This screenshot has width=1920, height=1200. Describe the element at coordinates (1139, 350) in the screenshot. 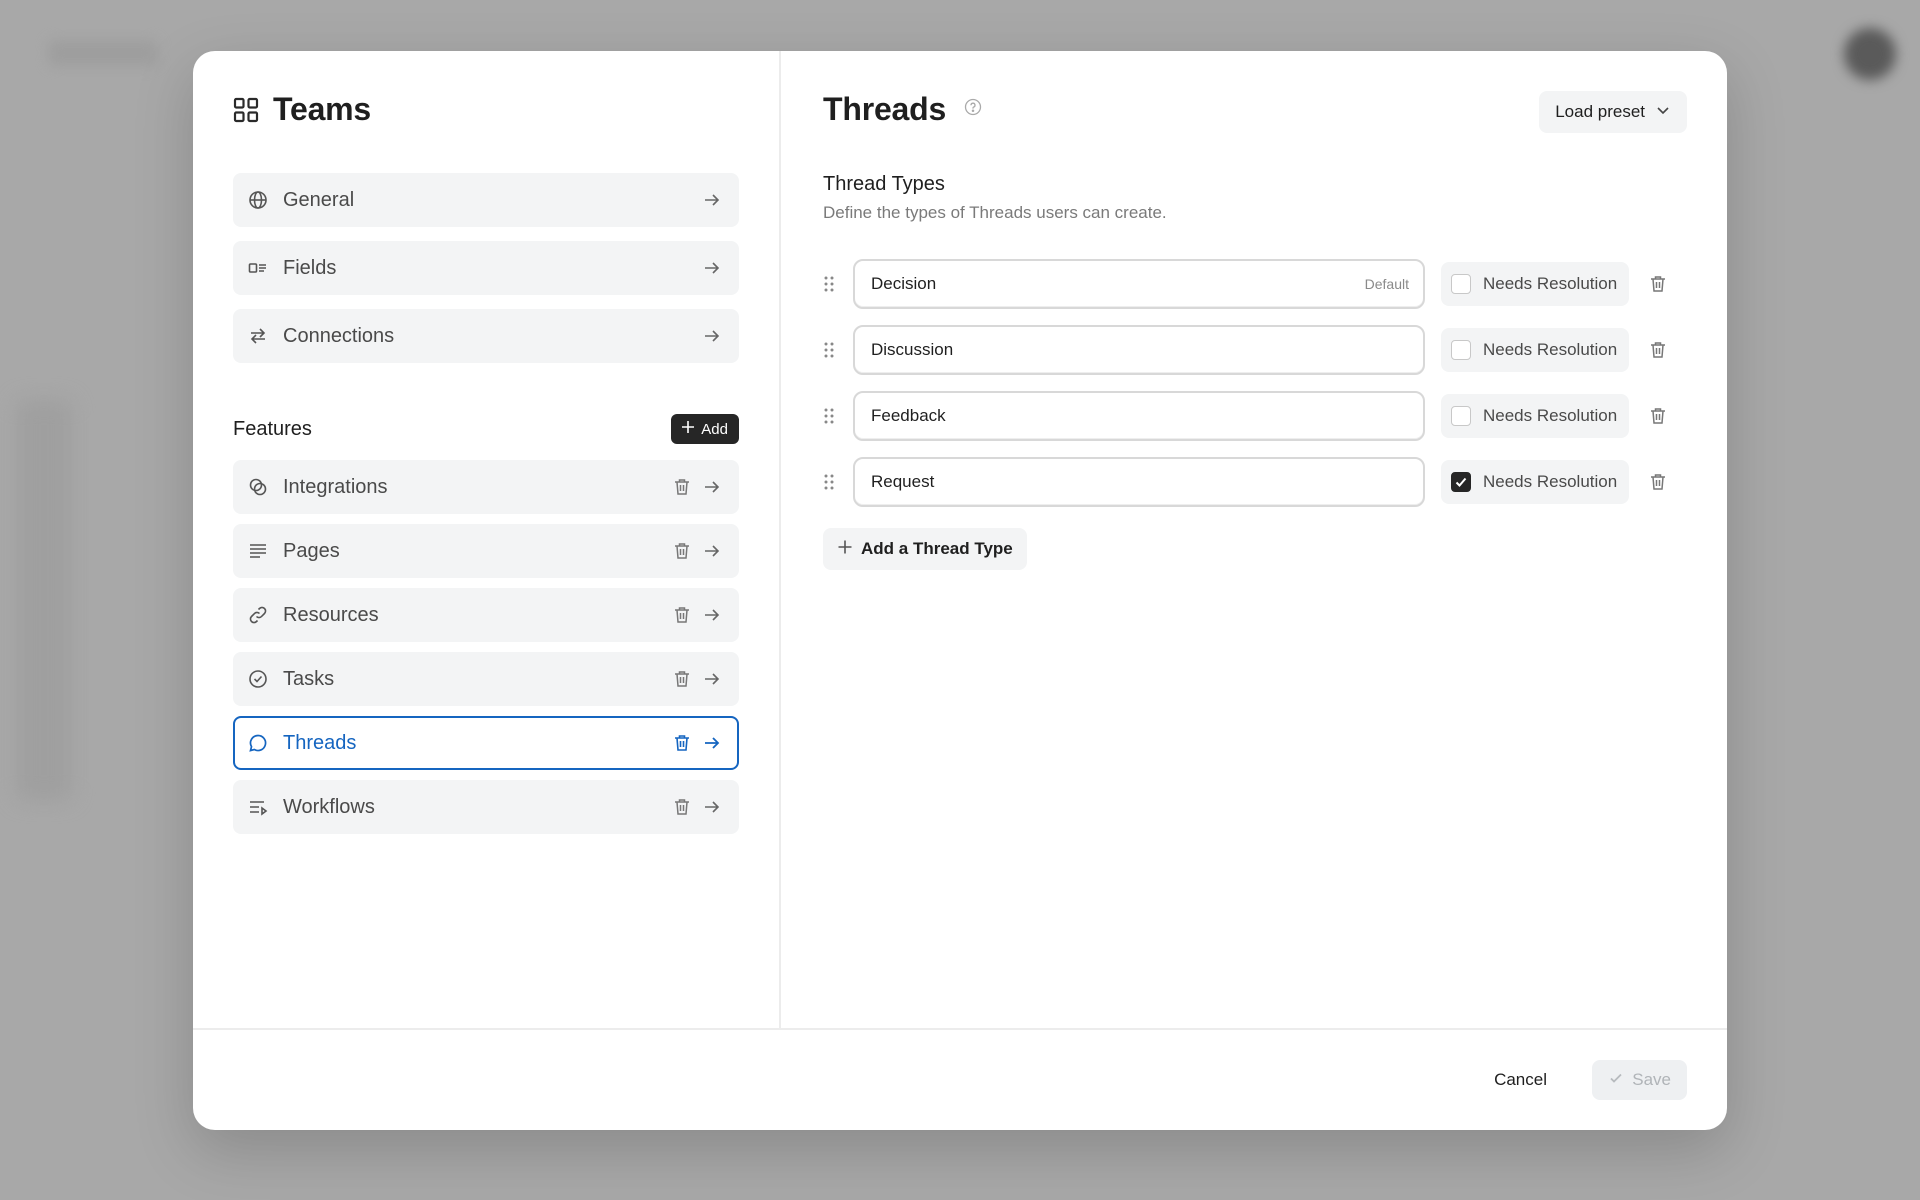

I see `thread-type-name-input: Discussion` at that location.